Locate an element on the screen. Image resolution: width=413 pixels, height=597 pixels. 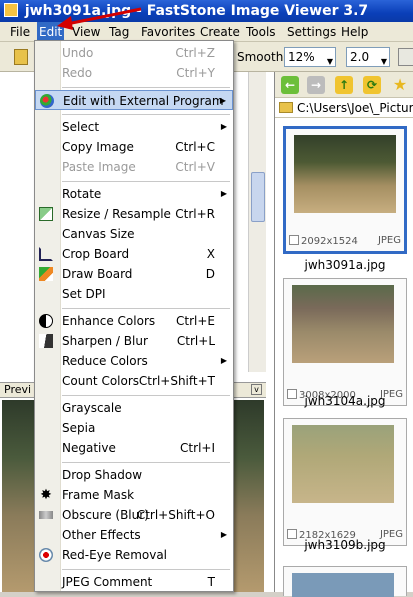
browser-toolbar: ← → ↑ ⟳ ★ is located at coordinates (344, 85).